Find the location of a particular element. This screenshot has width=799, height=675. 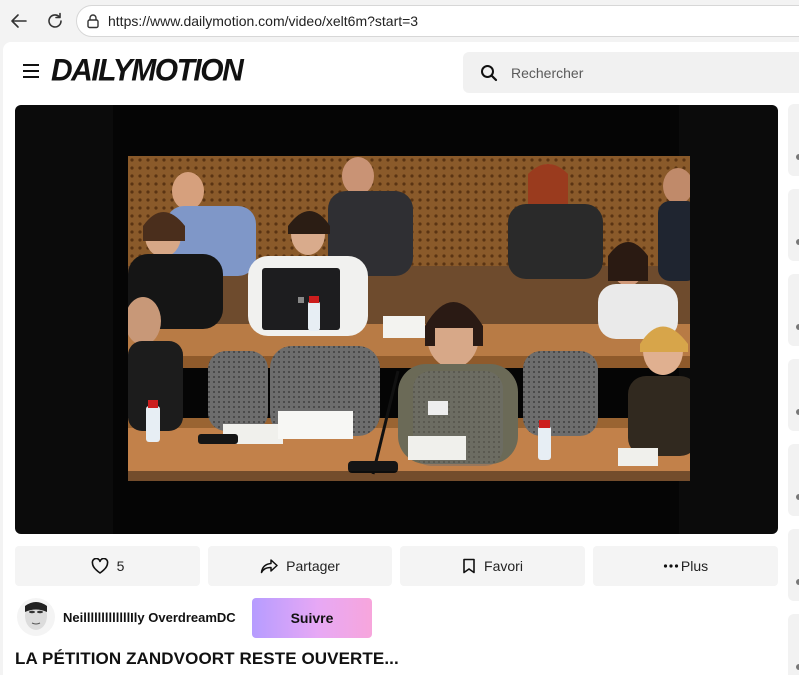

share-button: Partager is located at coordinates (300, 566).